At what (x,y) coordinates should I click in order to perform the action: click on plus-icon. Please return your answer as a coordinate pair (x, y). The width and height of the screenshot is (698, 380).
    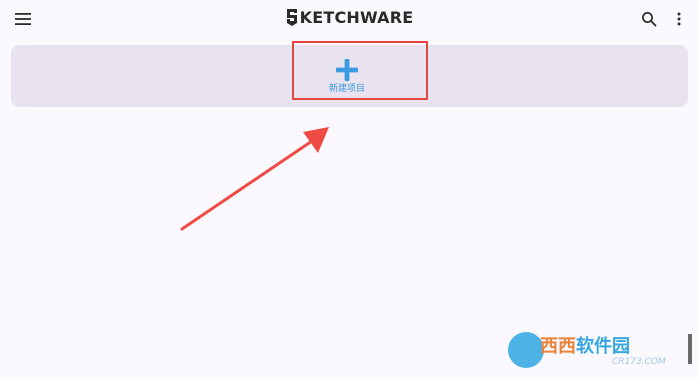
    Looking at the image, I should click on (347, 70).